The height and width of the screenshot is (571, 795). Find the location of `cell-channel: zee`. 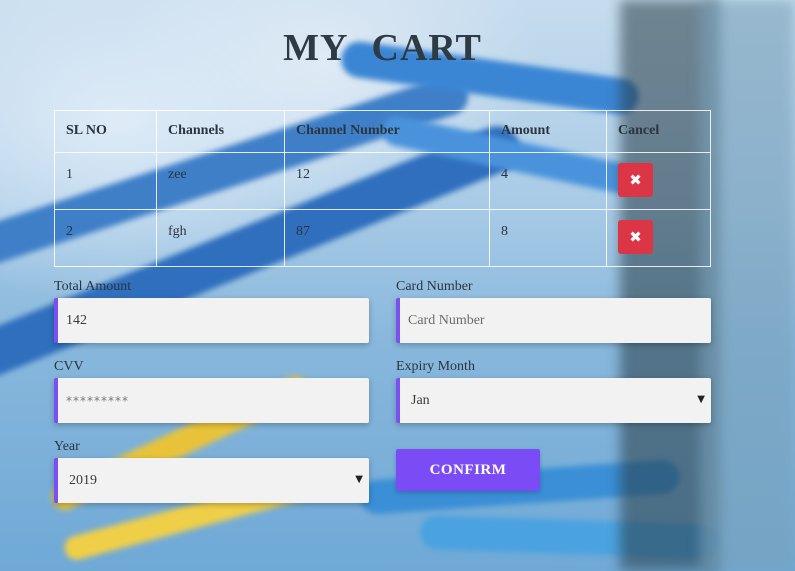

cell-channel: zee is located at coordinates (220, 181).